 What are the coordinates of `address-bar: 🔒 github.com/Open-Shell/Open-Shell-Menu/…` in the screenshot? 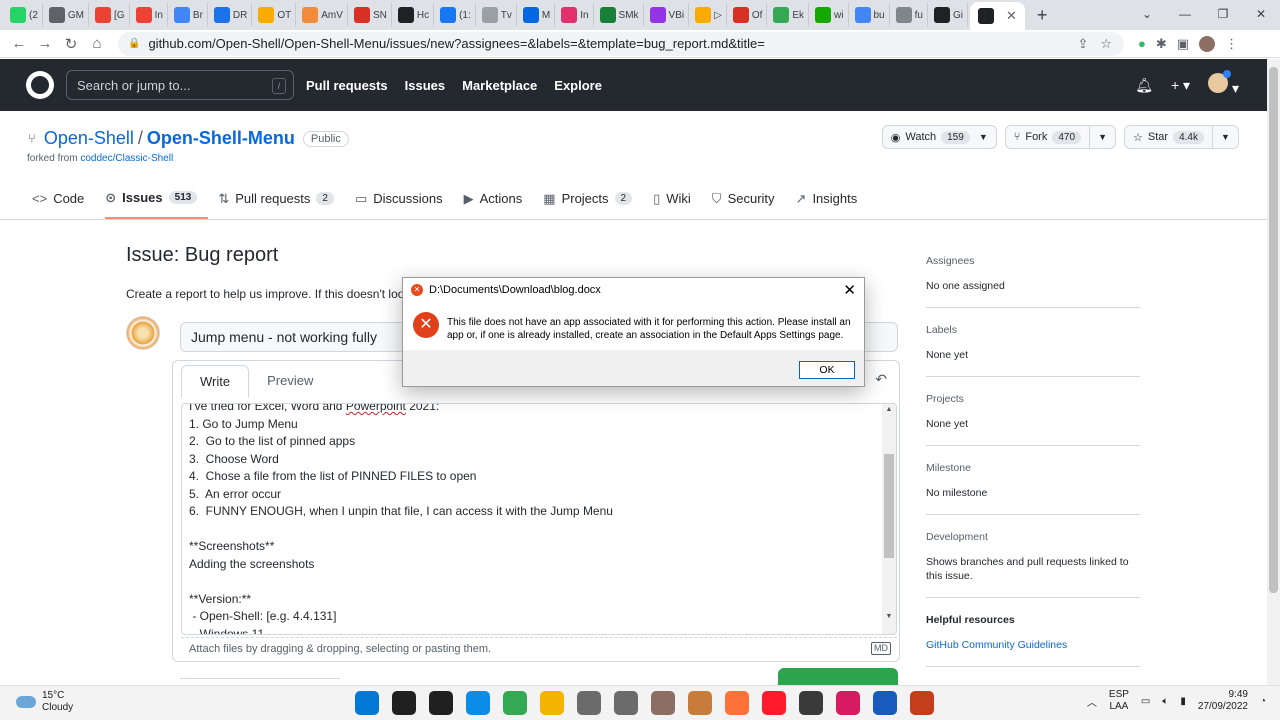 It's located at (621, 43).